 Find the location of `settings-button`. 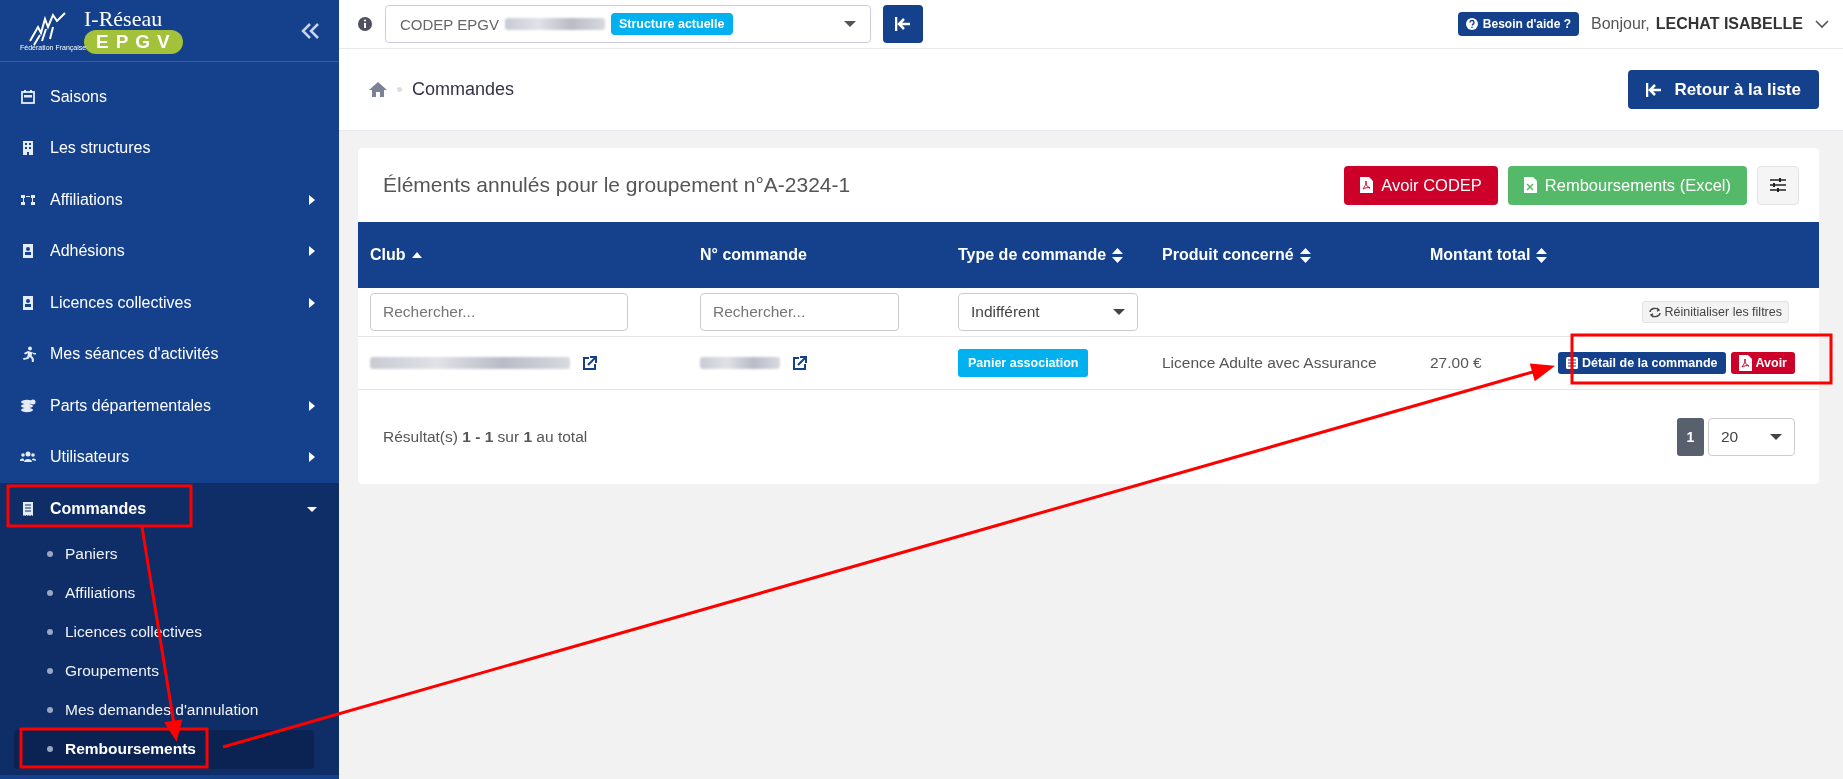

settings-button is located at coordinates (1778, 185).